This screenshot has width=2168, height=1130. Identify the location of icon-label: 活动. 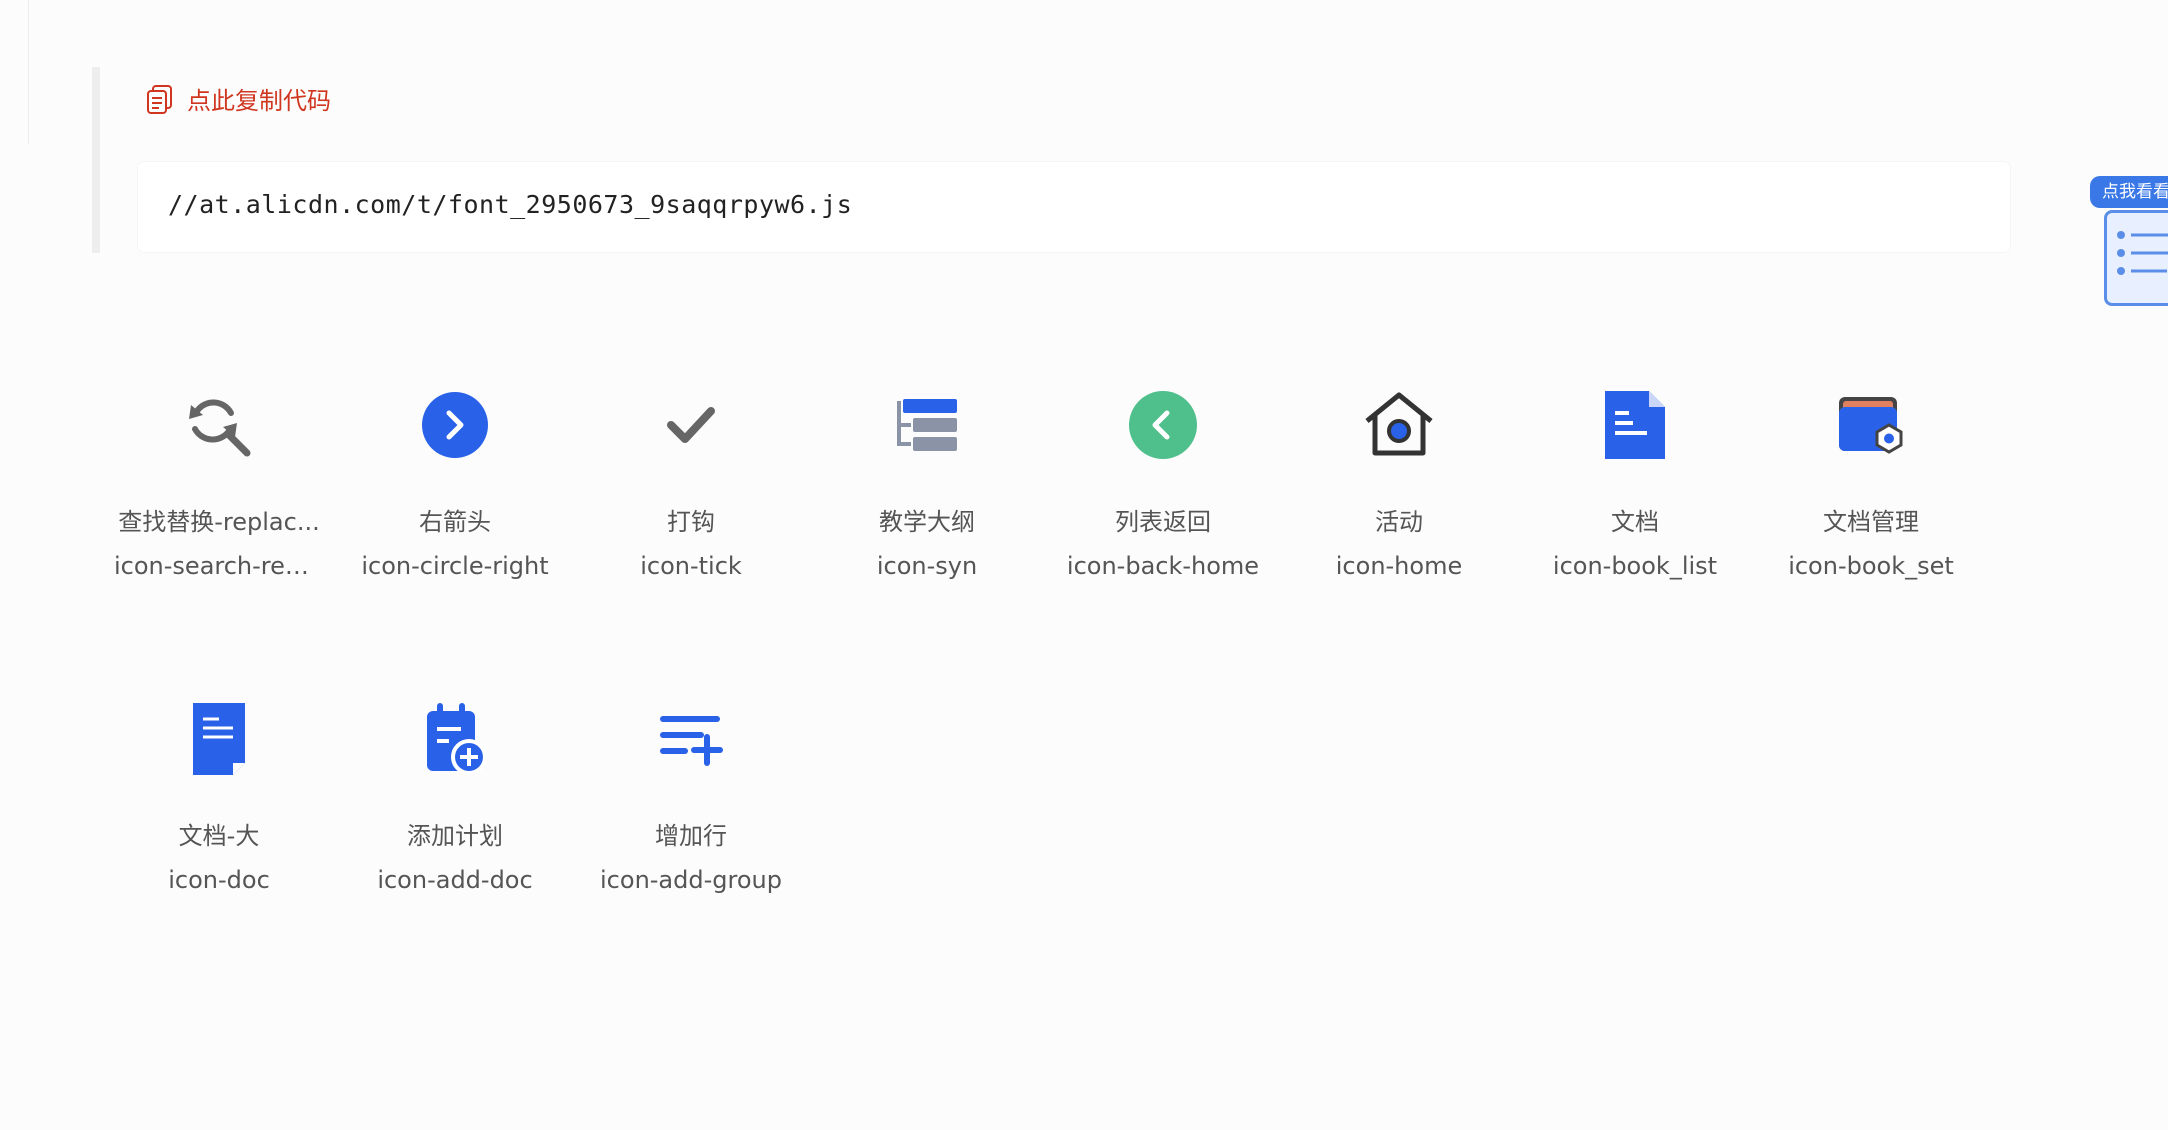
(1399, 522).